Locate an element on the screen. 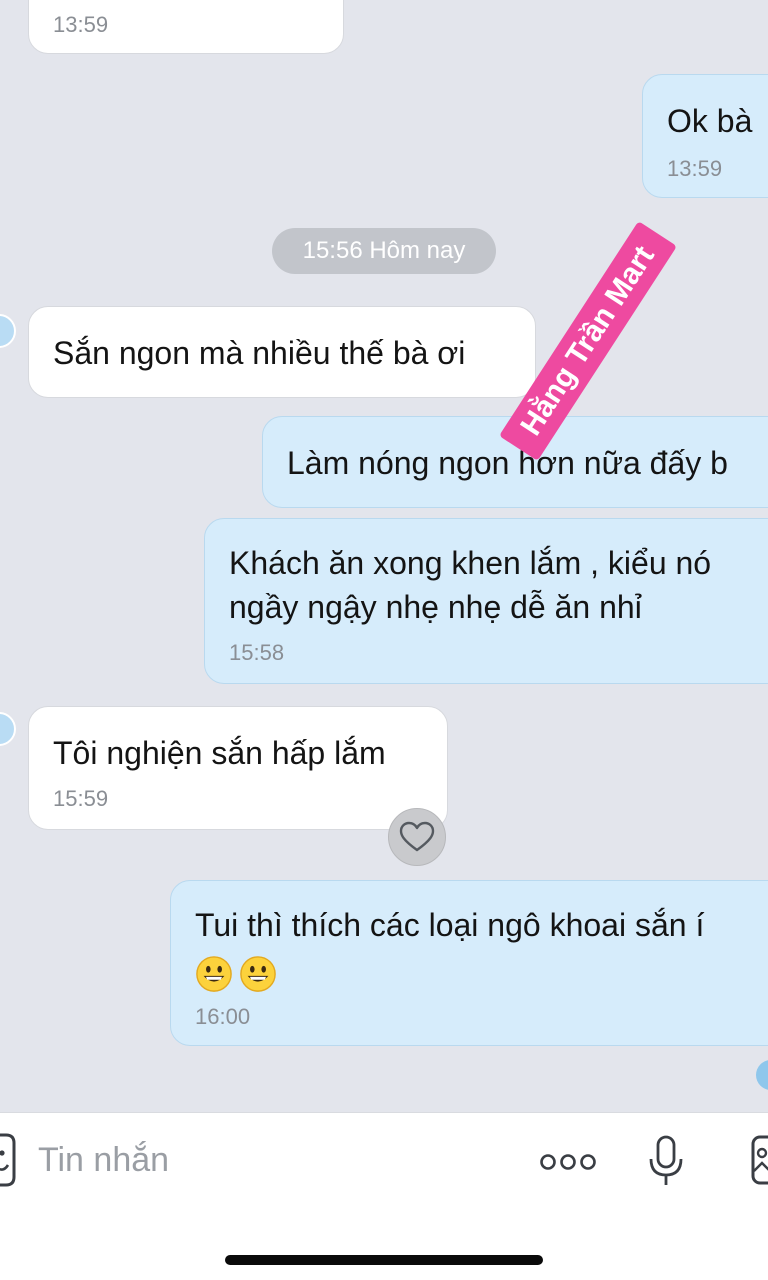 This screenshot has width=768, height=1280. message-bubble-outgoing: Ok bà 13:59 is located at coordinates (705, 136).